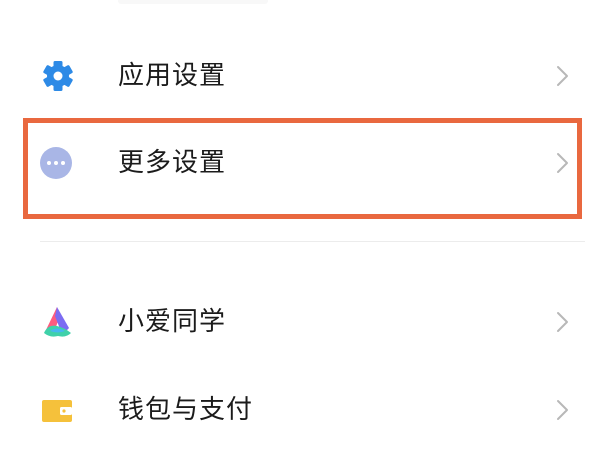  What do you see at coordinates (58, 163) in the screenshot?
I see `more-dots-icon` at bounding box center [58, 163].